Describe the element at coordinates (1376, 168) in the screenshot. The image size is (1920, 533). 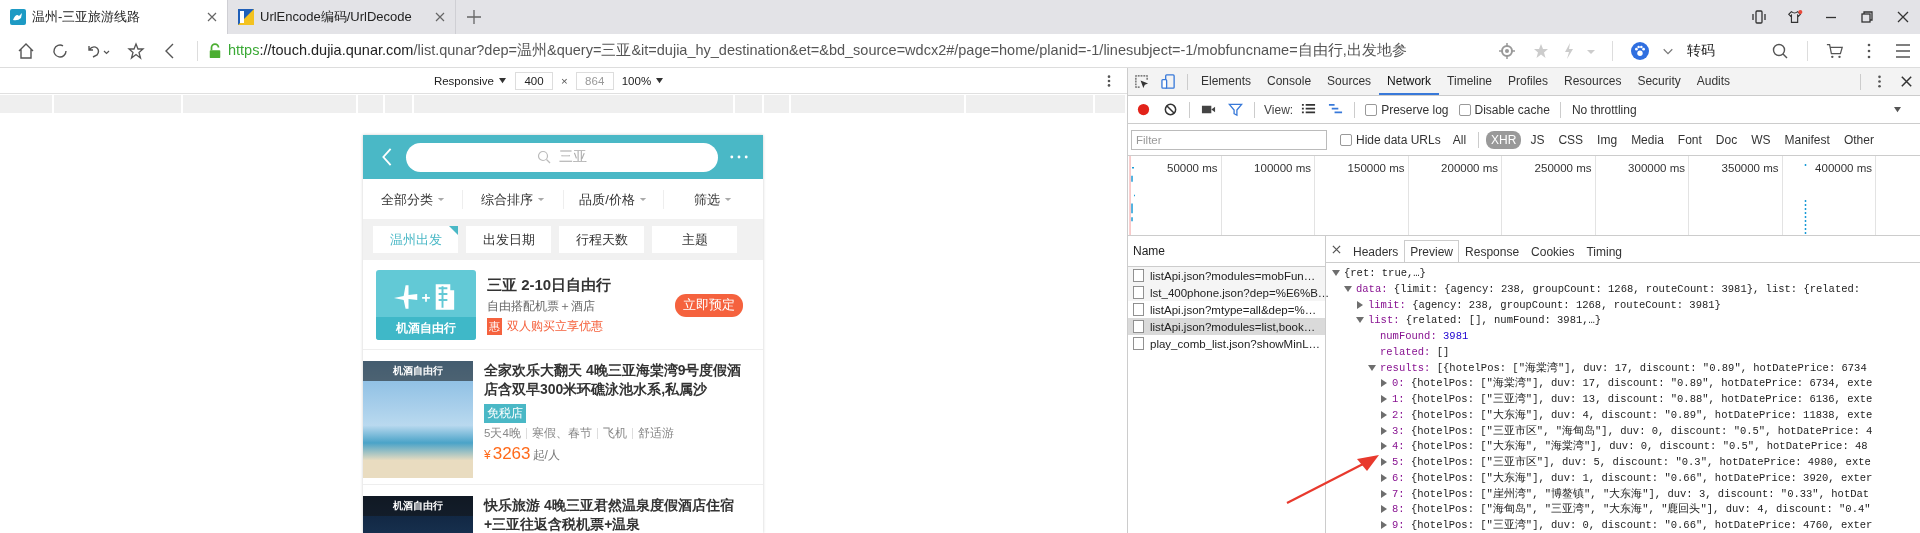
I see `time-tick-label: 150000 ms` at that location.